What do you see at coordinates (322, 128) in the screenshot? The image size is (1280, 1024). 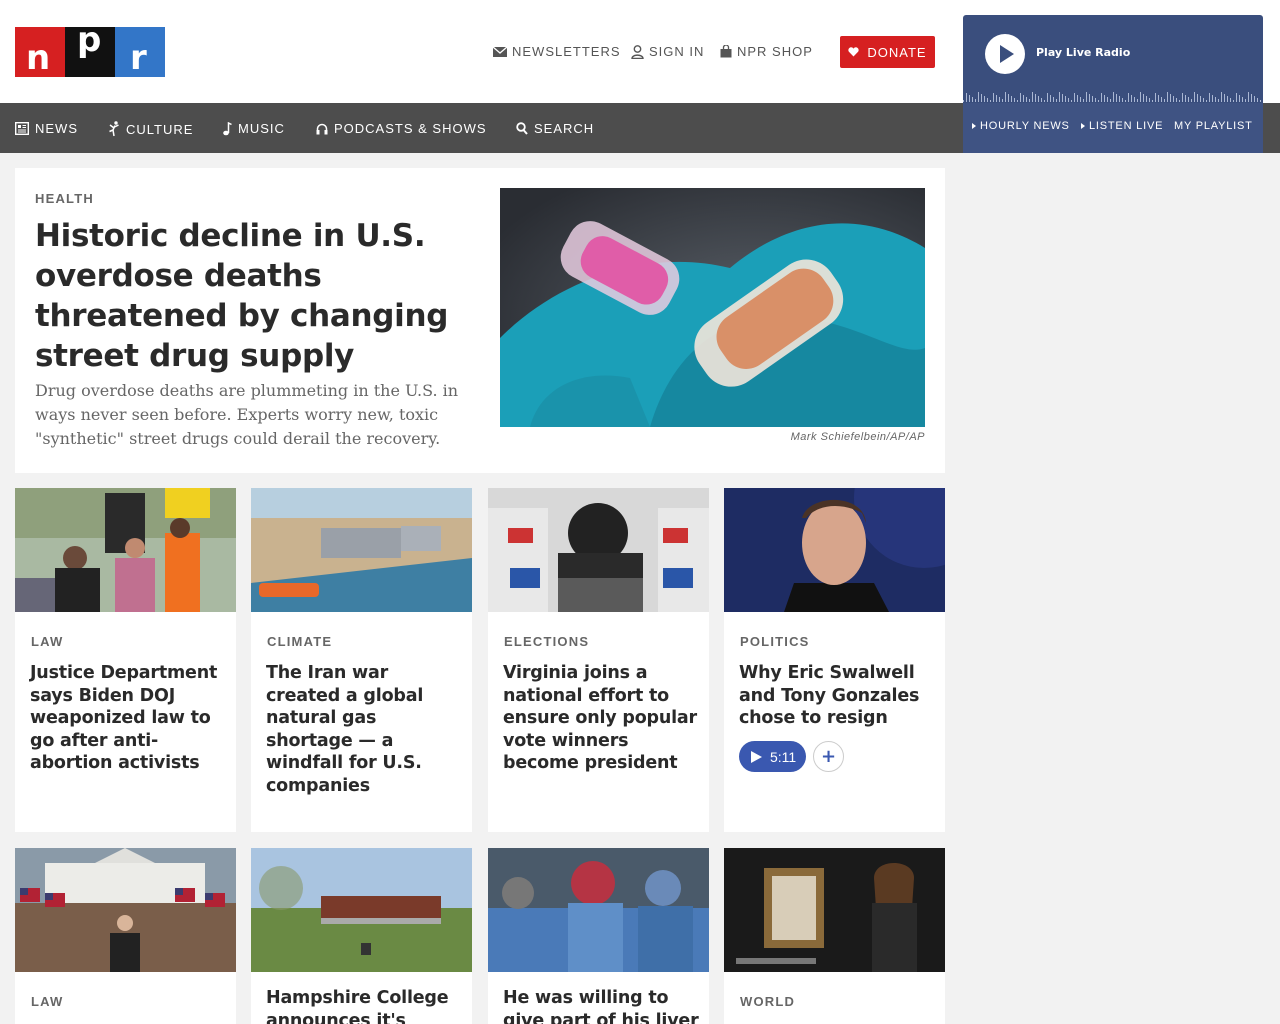 I see `headphones-icon` at bounding box center [322, 128].